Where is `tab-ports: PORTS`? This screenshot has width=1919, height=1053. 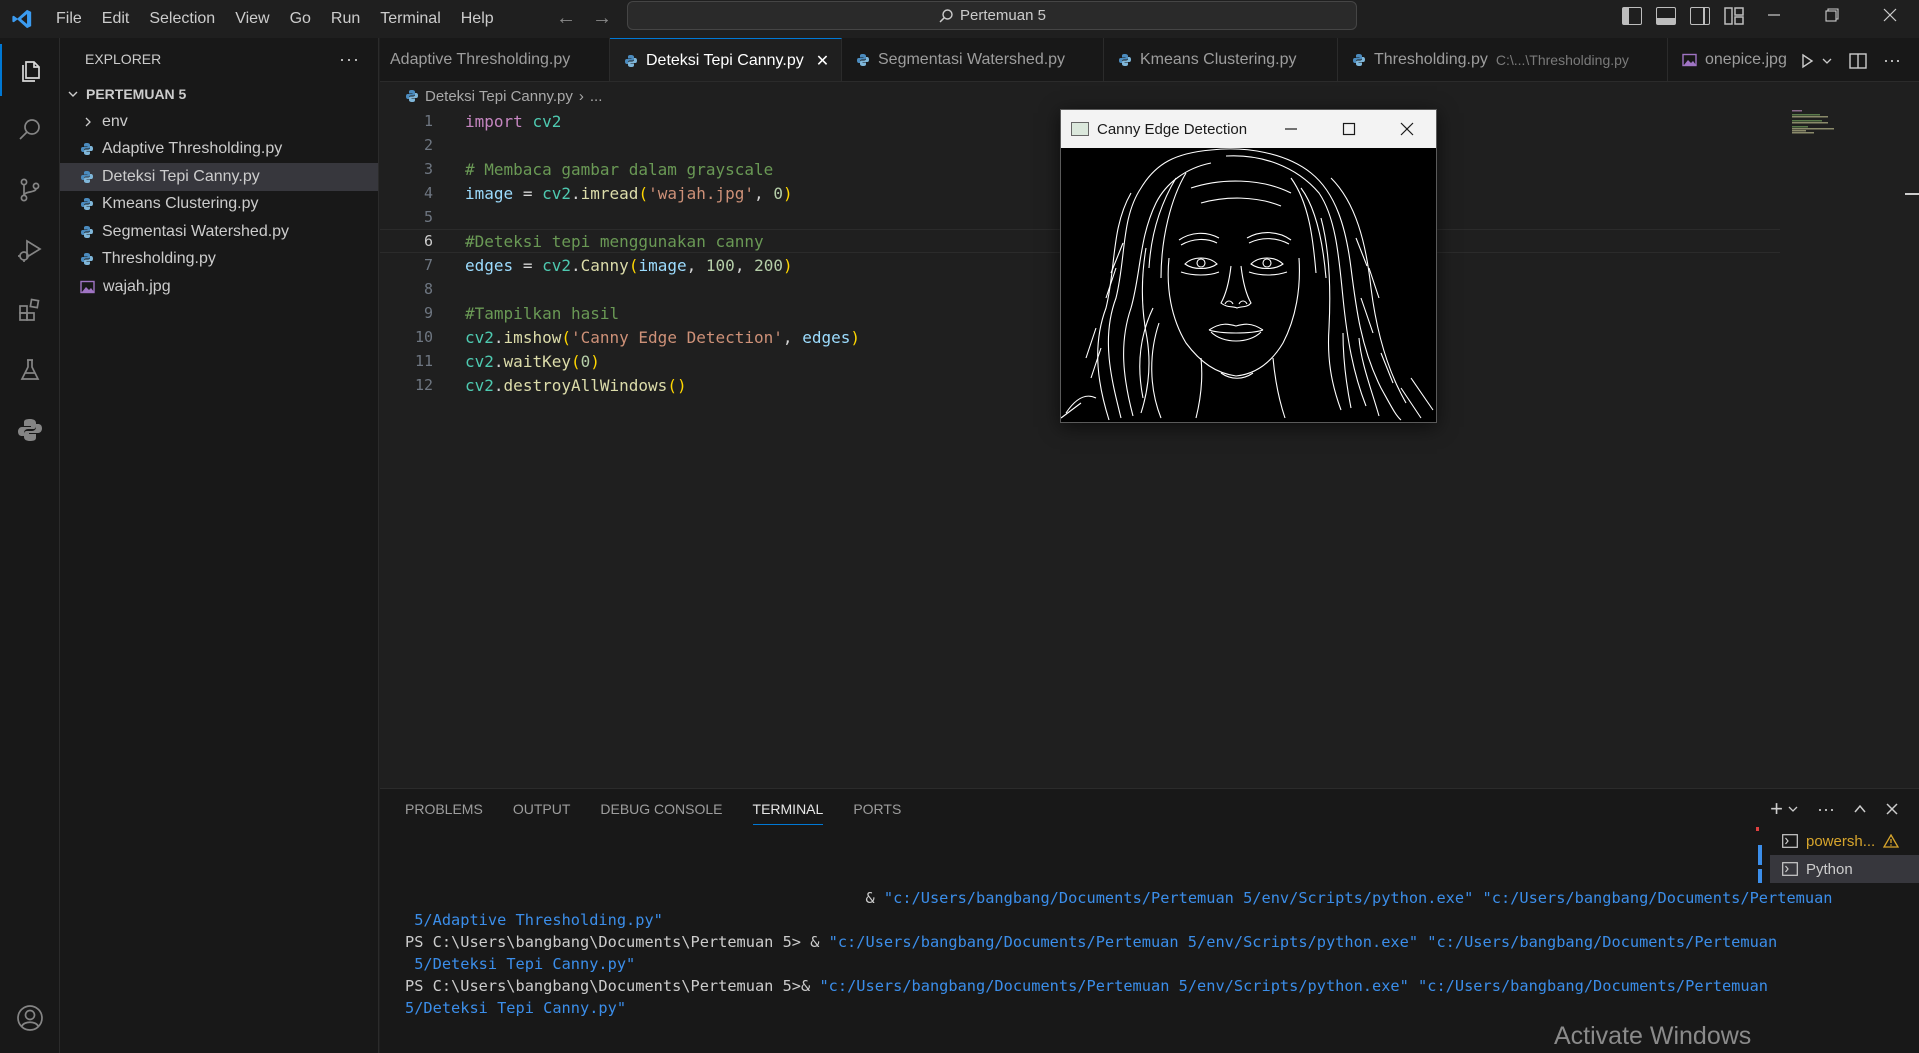 tab-ports: PORTS is located at coordinates (877, 812).